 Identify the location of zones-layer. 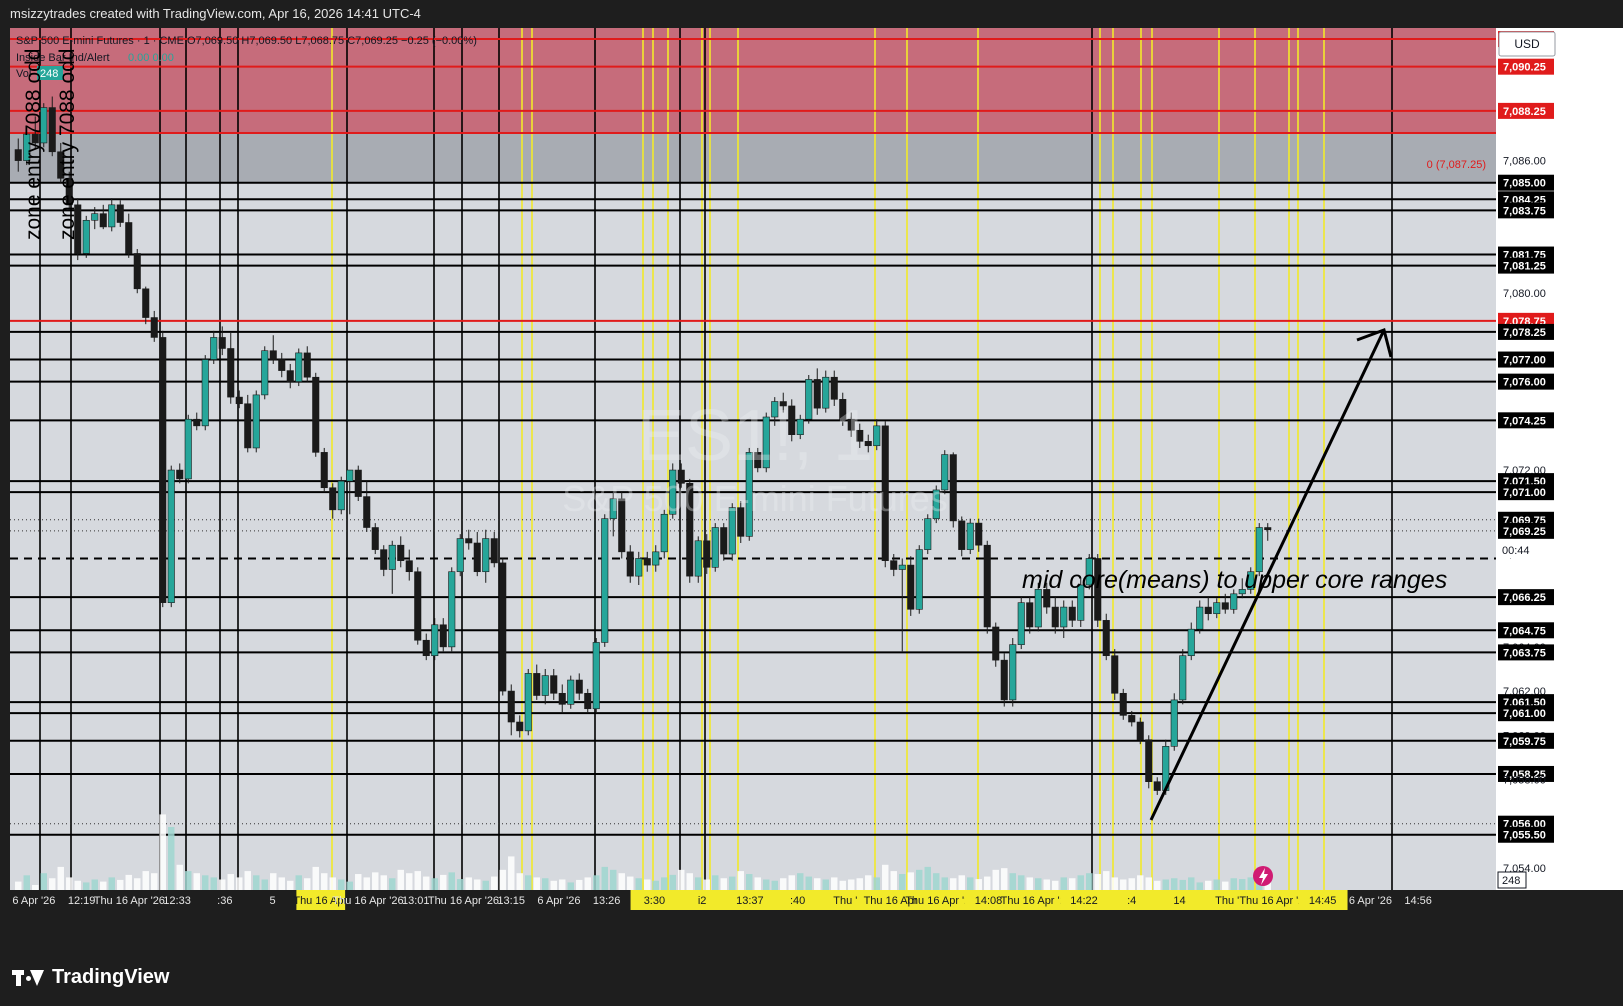
(753, 105).